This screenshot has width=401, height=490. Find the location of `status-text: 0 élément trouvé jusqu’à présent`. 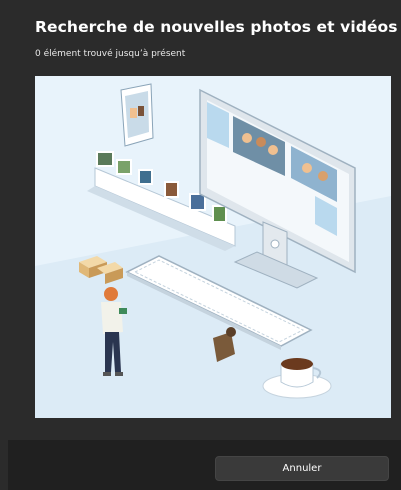

status-text: 0 élément trouvé jusqu’à présent is located at coordinates (110, 54).